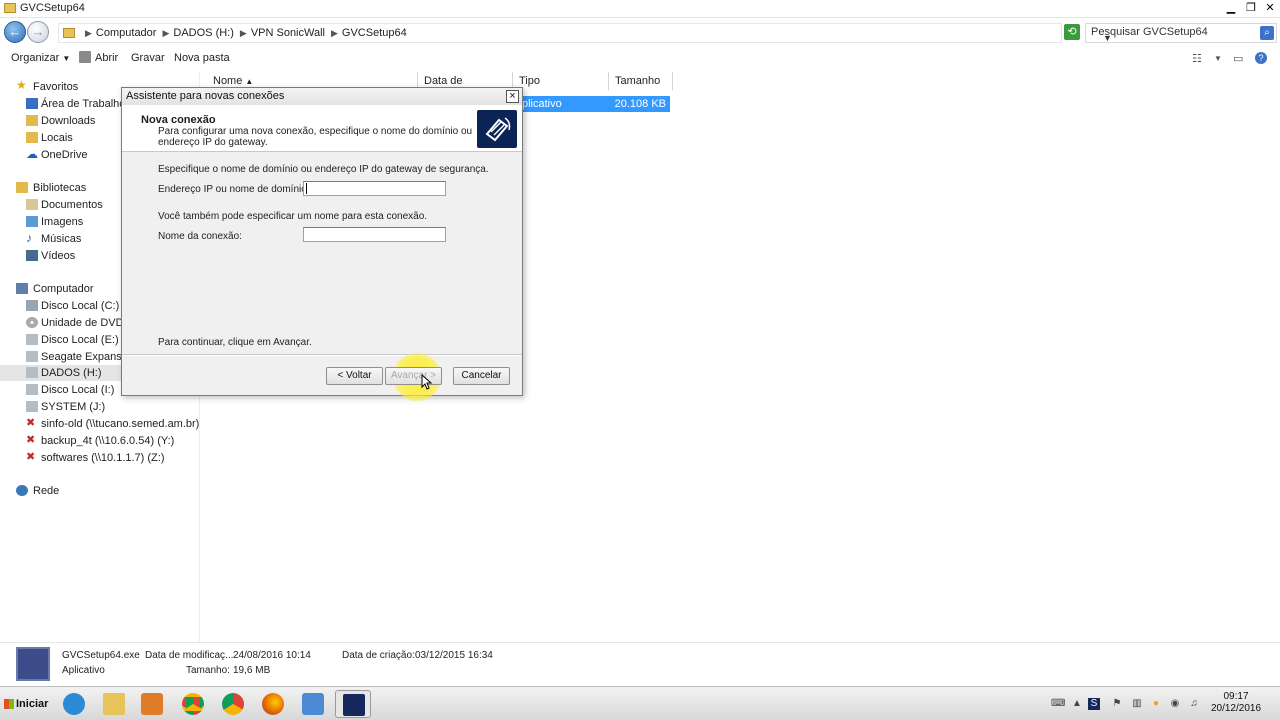 The width and height of the screenshot is (1280, 720). Describe the element at coordinates (413, 376) in the screenshot. I see `next-button: Avançar >` at that location.